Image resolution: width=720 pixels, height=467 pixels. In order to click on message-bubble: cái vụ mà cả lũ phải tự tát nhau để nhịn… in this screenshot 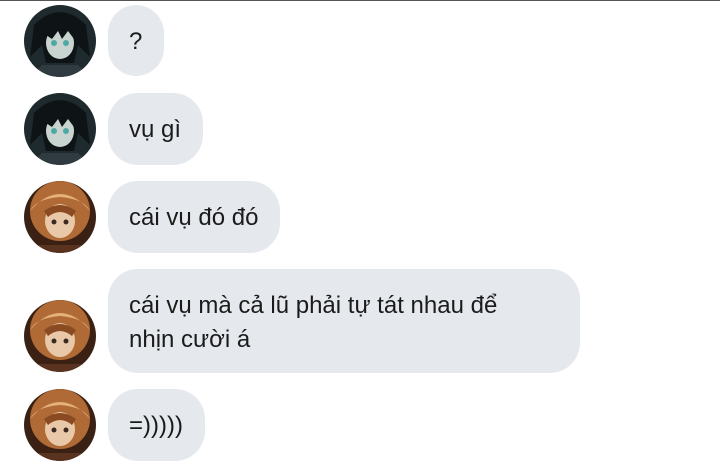, I will do `click(344, 321)`.